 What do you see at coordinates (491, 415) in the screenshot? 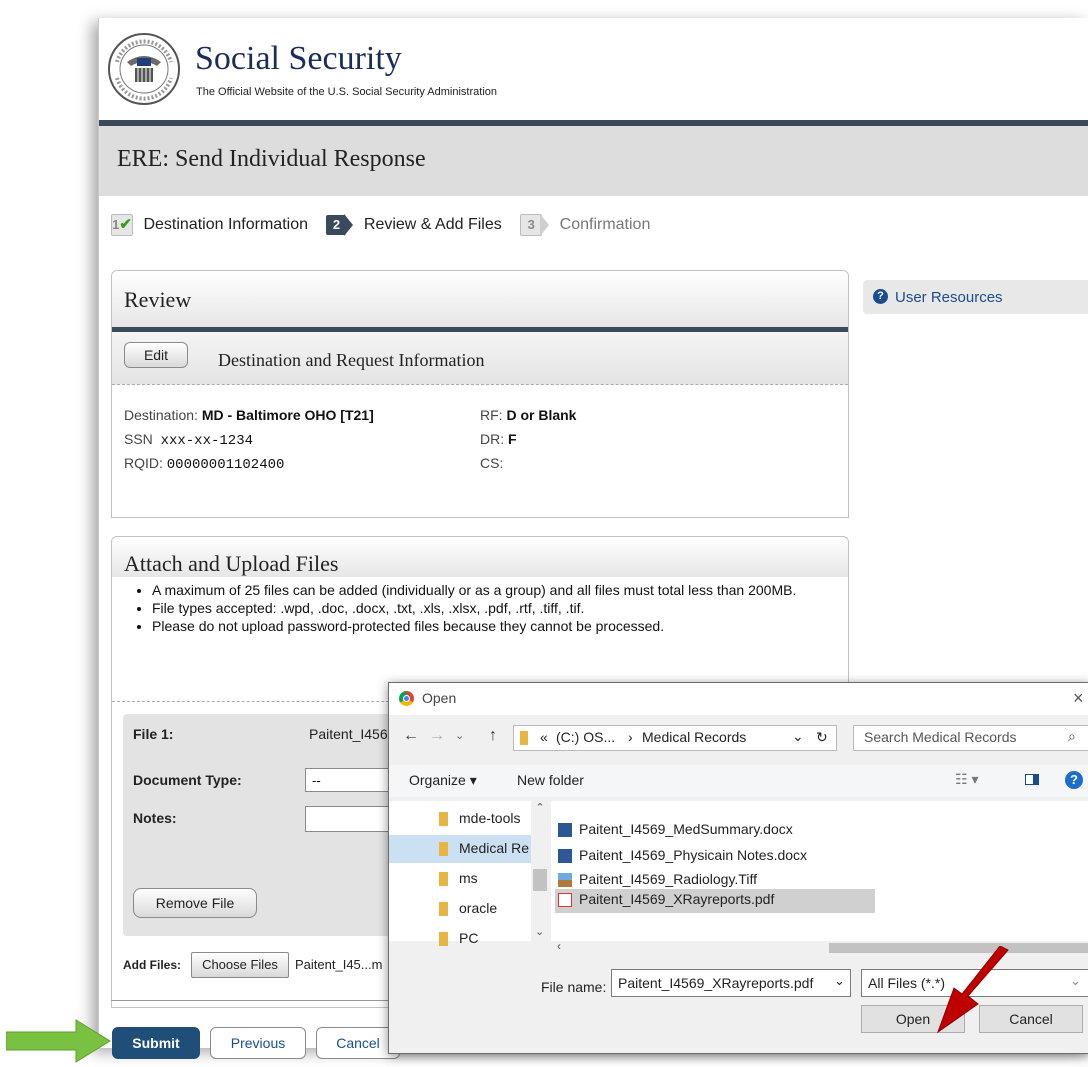
I see `rf-label: RF:` at bounding box center [491, 415].